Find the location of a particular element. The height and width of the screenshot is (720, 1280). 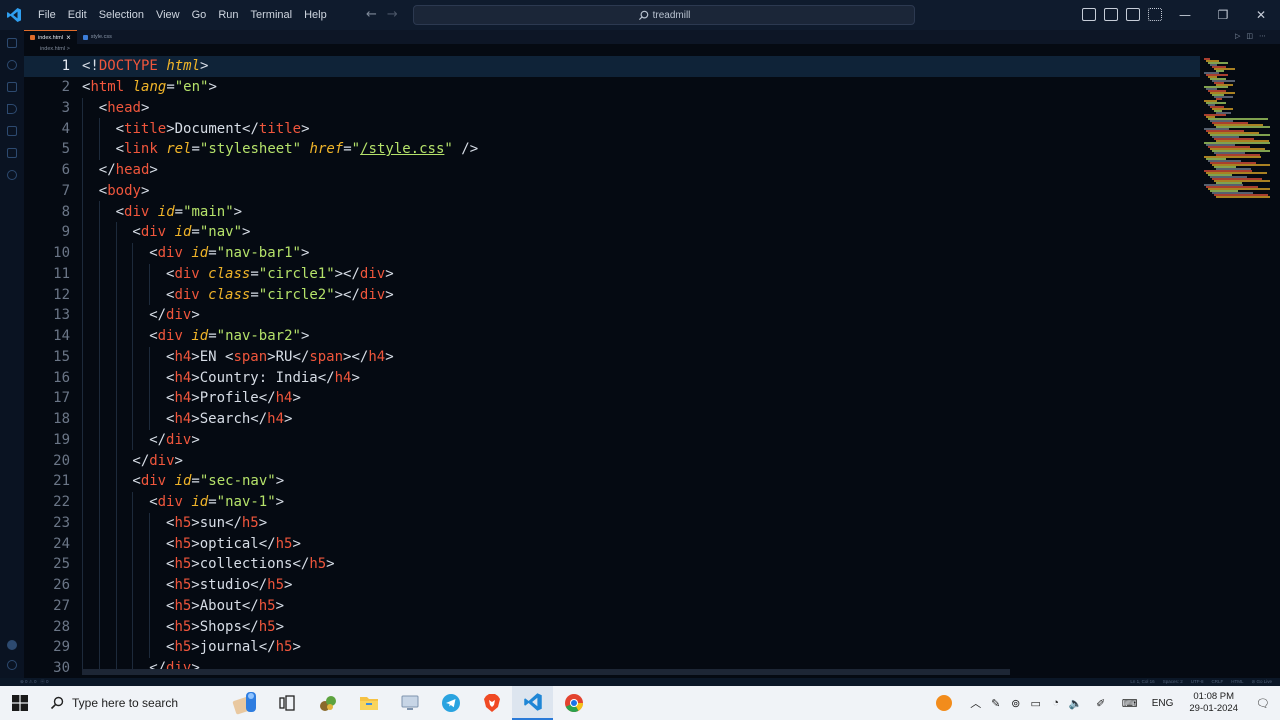

notifications-icon: 🗨 is located at coordinates (1263, 703).